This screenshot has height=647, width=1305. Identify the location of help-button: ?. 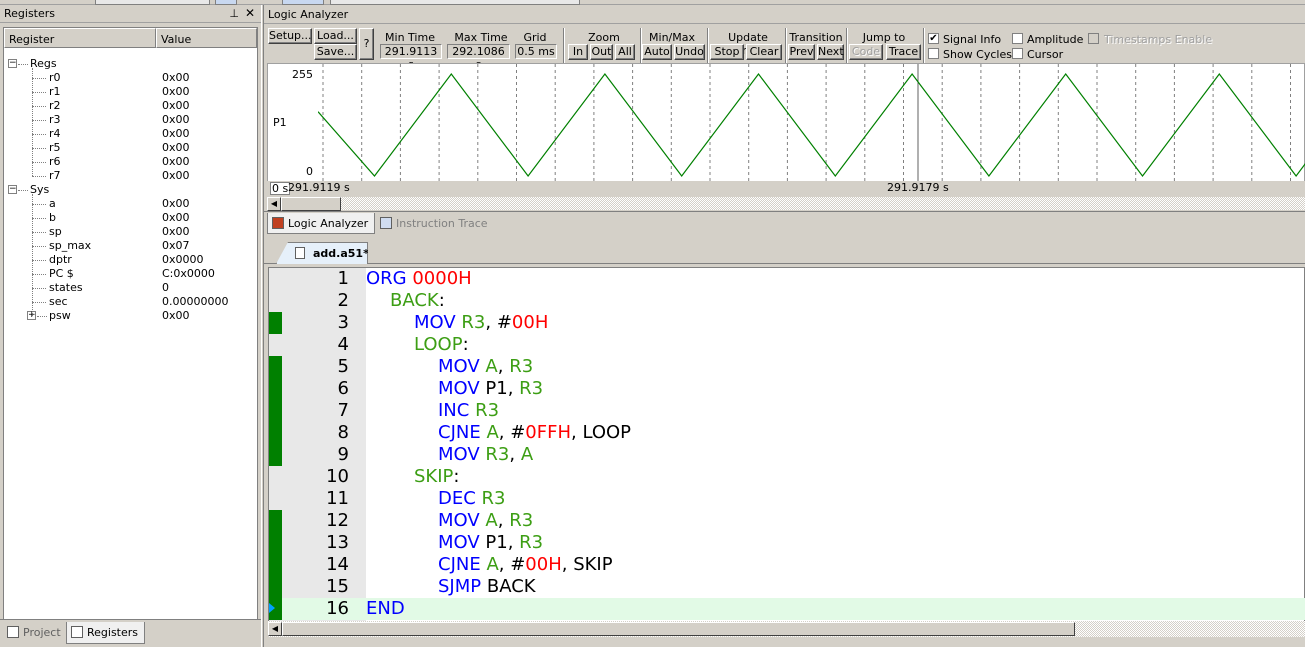
(366, 44).